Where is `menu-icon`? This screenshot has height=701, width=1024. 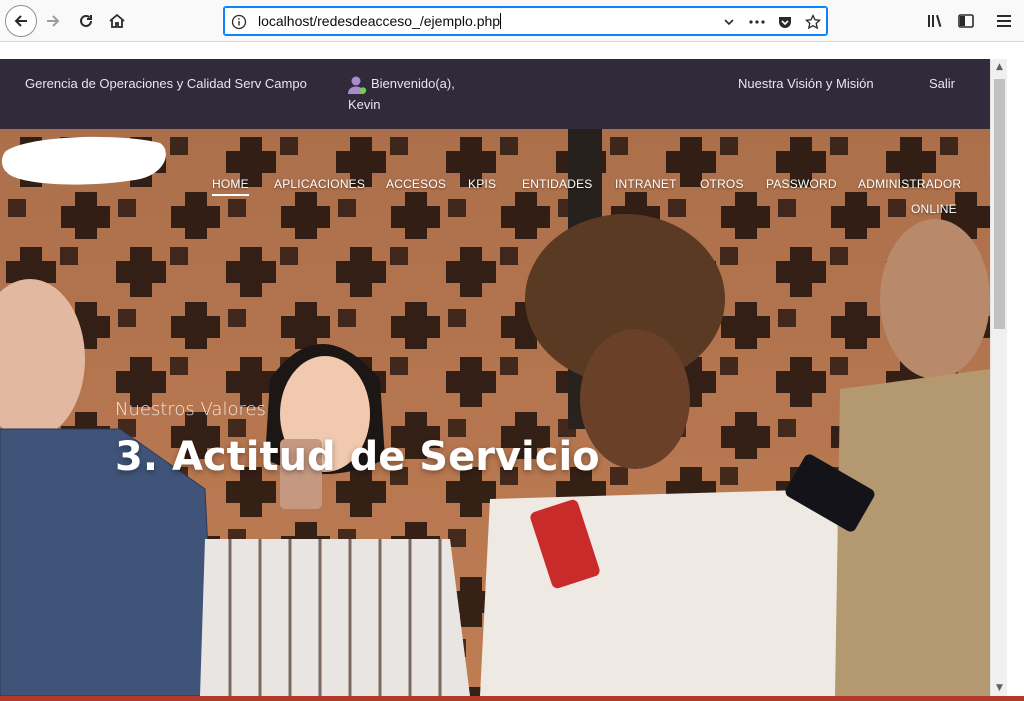 menu-icon is located at coordinates (1004, 21).